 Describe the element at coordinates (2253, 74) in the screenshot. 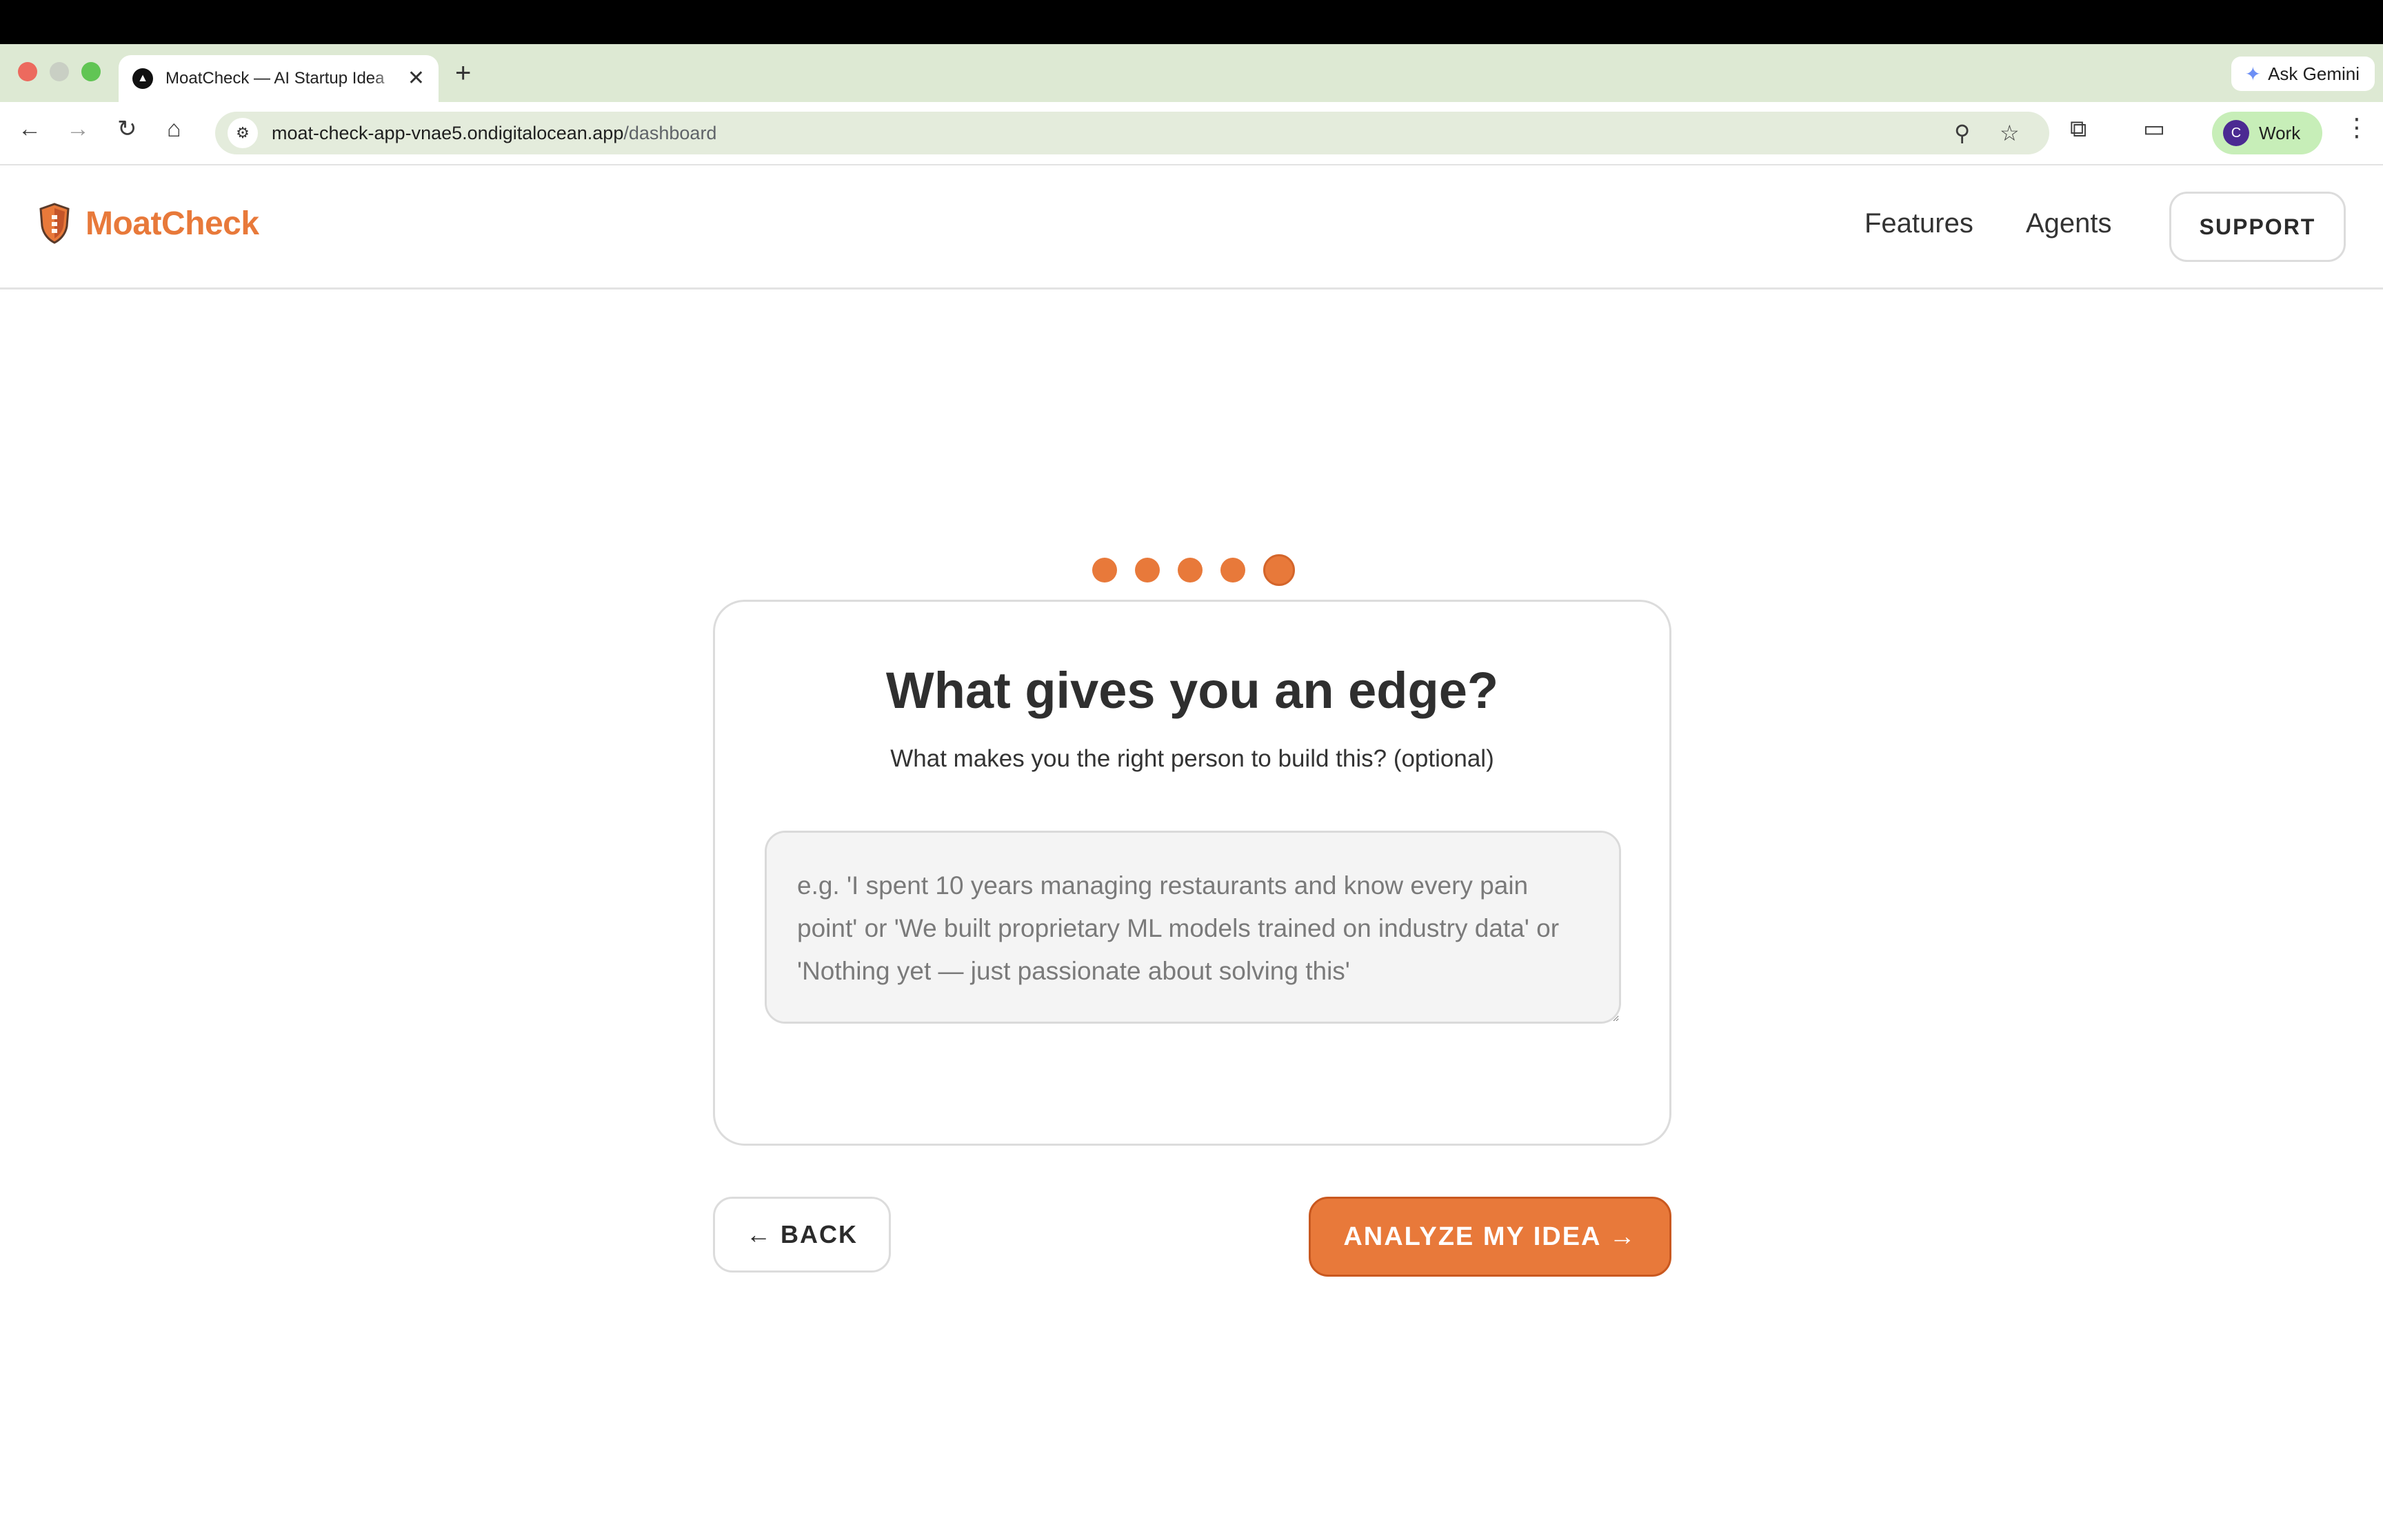

I see `gemini-sparkle-icon: ✦` at that location.